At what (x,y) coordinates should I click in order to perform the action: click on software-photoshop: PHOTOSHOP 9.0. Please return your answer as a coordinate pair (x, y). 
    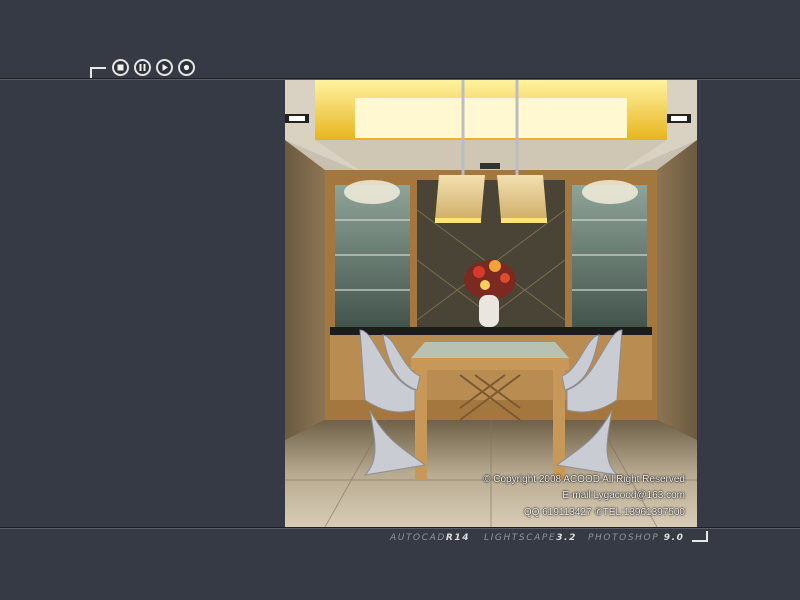
    Looking at the image, I should click on (636, 538).